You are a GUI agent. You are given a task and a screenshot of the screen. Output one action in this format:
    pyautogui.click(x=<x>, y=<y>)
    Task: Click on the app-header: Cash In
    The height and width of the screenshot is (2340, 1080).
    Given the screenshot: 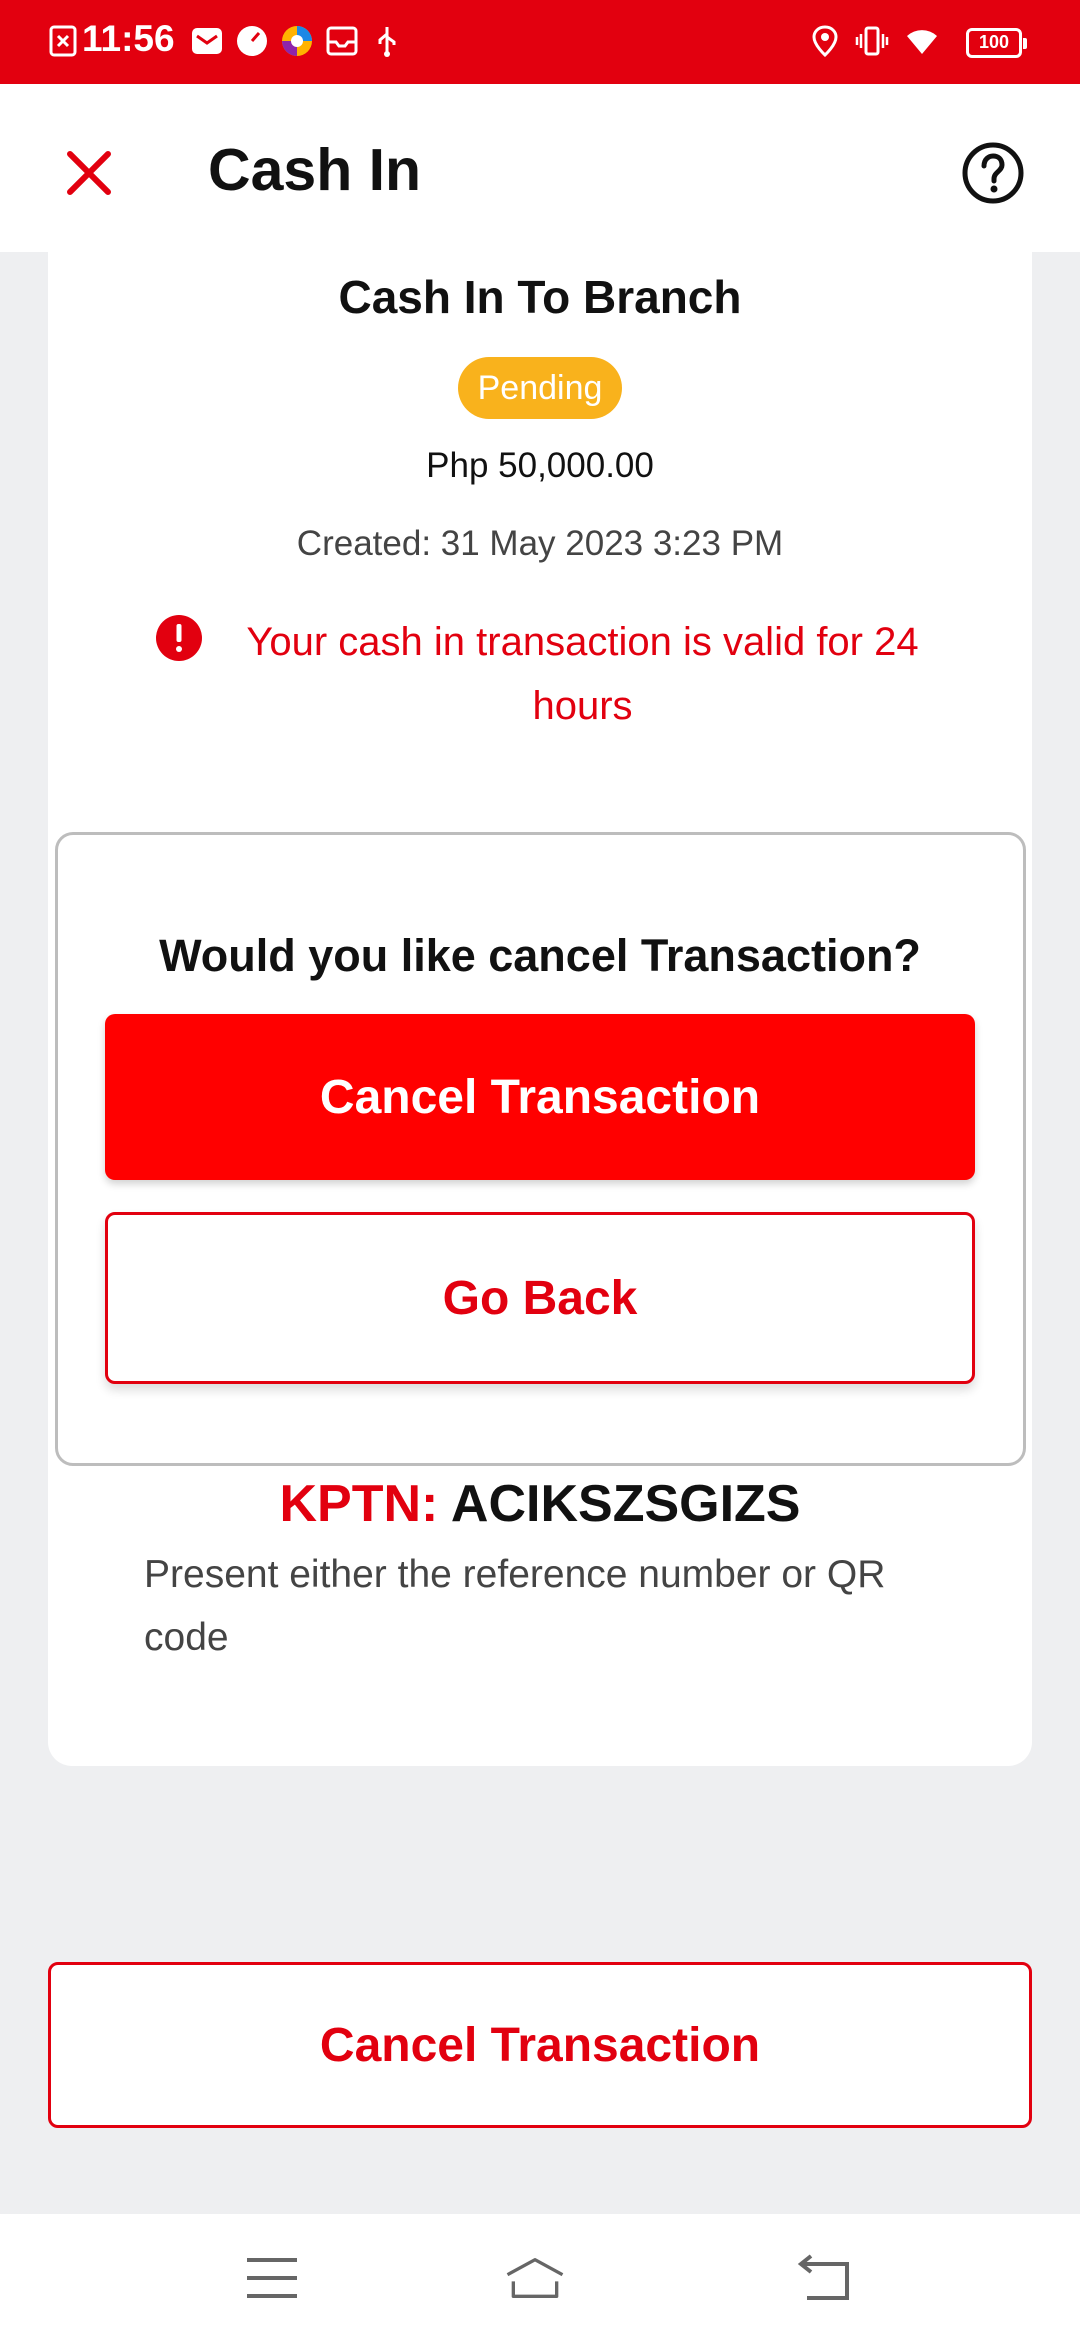 What is the action you would take?
    pyautogui.click(x=540, y=168)
    